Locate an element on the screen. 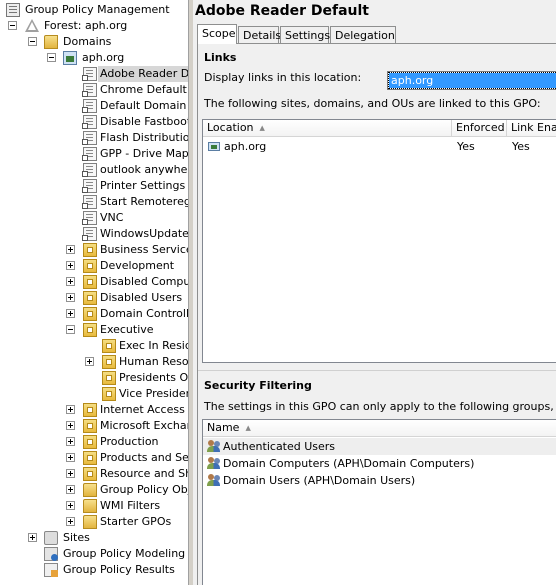 This screenshot has width=556, height=585. security-list-header: Name ▲ is located at coordinates (379, 428).